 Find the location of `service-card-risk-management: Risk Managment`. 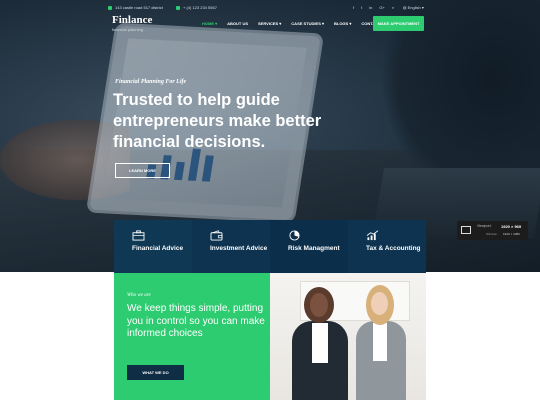

service-card-risk-management: Risk Managment is located at coordinates (309, 246).